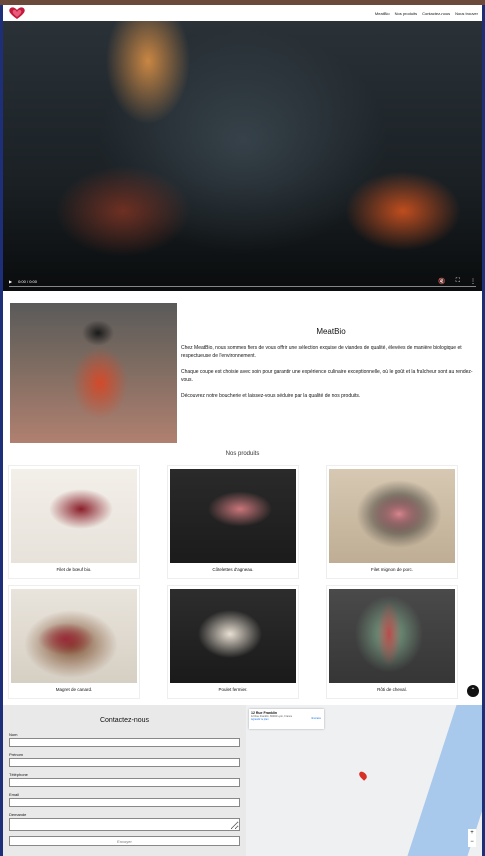  I want to click on product-card: Filet mignon de porc., so click(392, 522).